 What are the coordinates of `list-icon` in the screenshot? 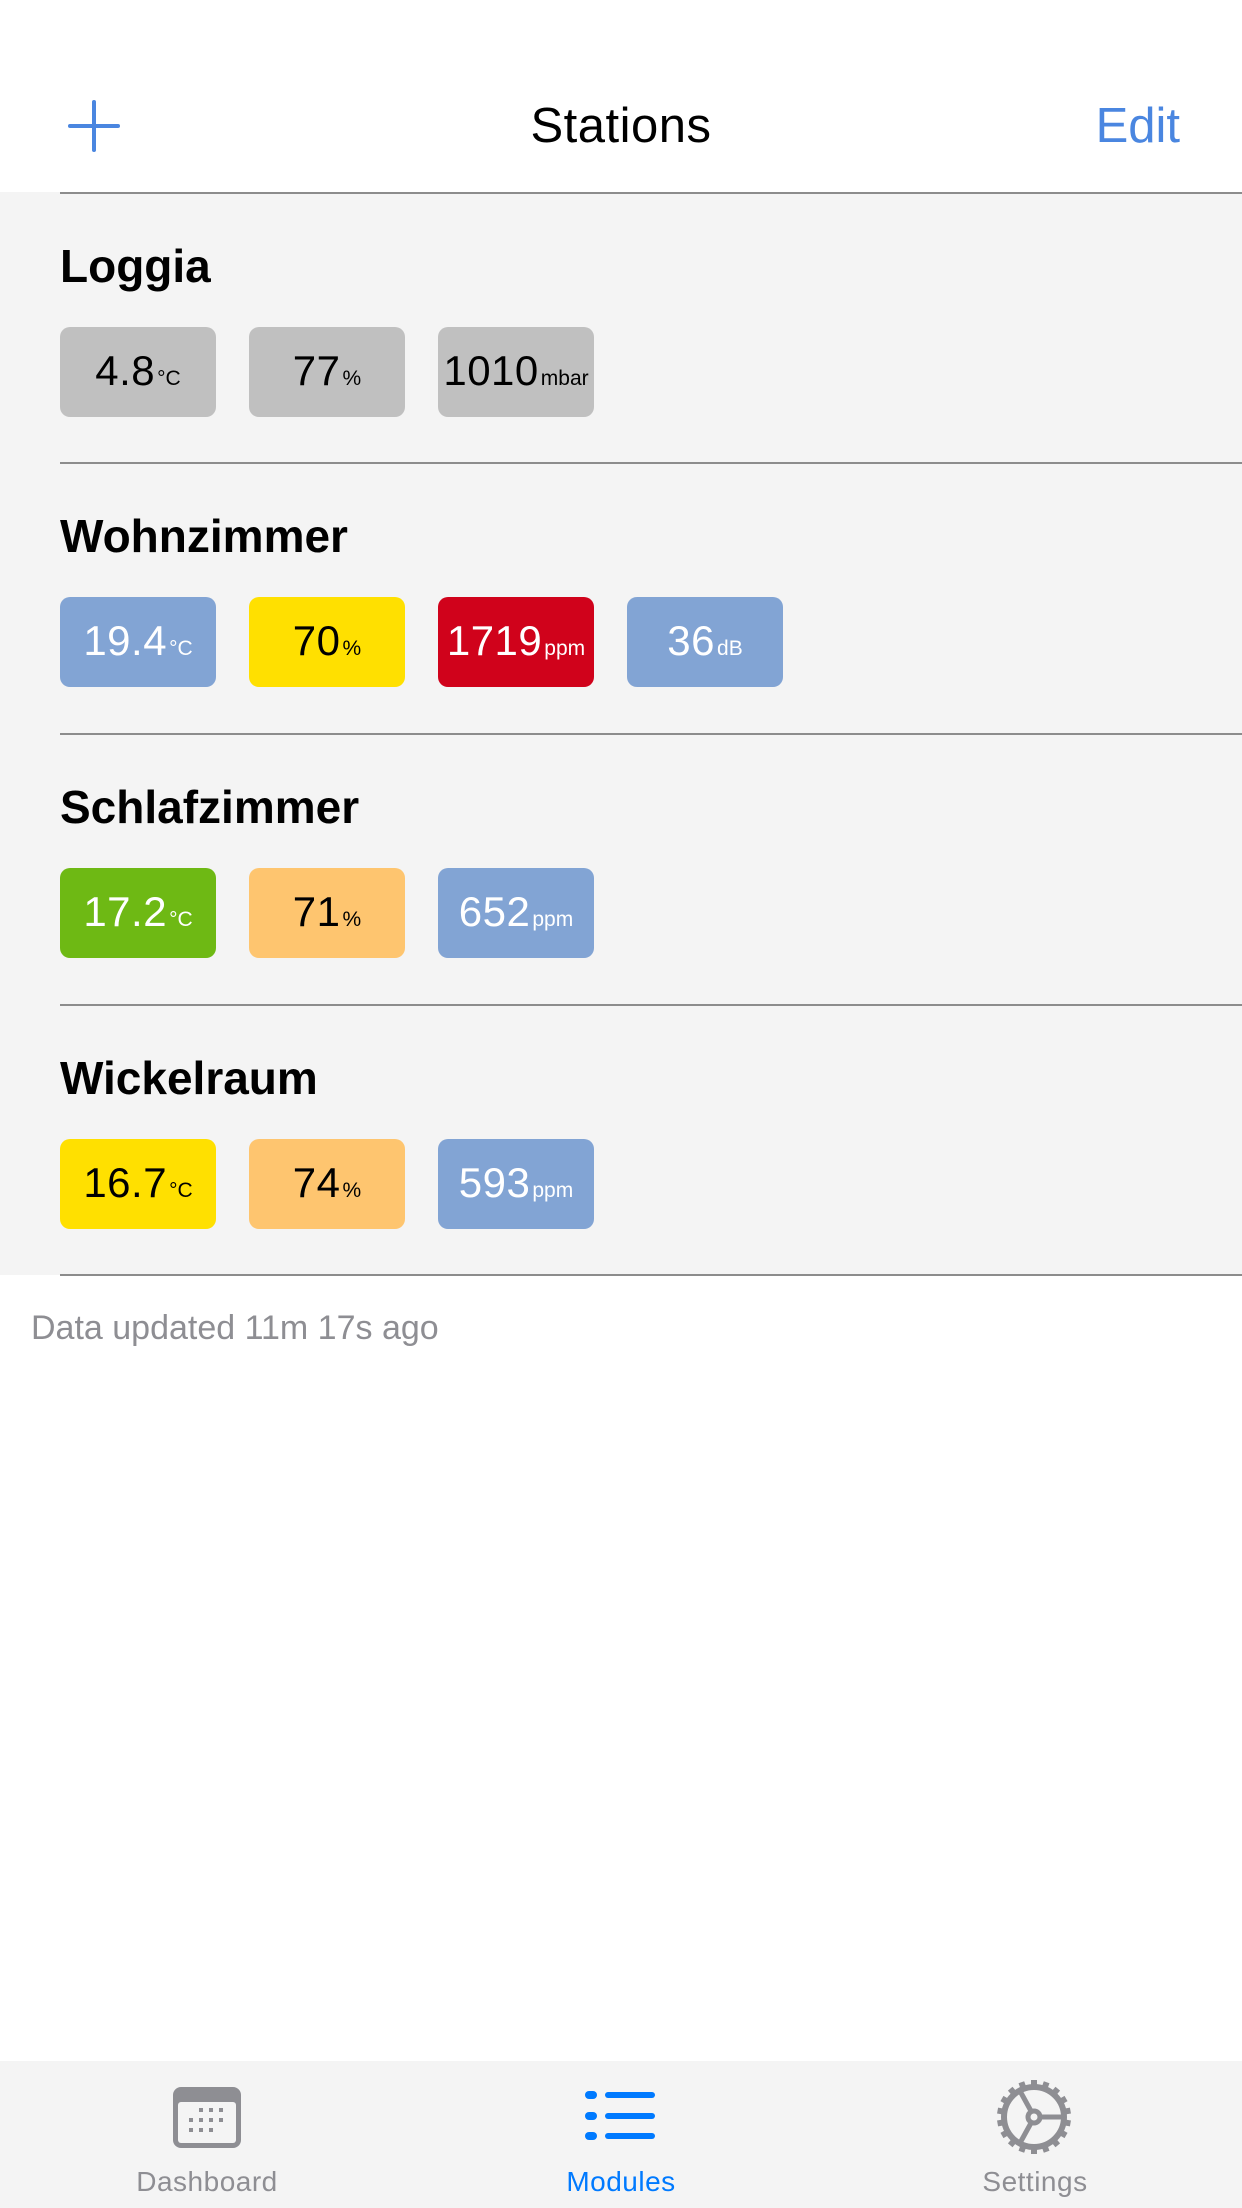 It's located at (620, 2115).